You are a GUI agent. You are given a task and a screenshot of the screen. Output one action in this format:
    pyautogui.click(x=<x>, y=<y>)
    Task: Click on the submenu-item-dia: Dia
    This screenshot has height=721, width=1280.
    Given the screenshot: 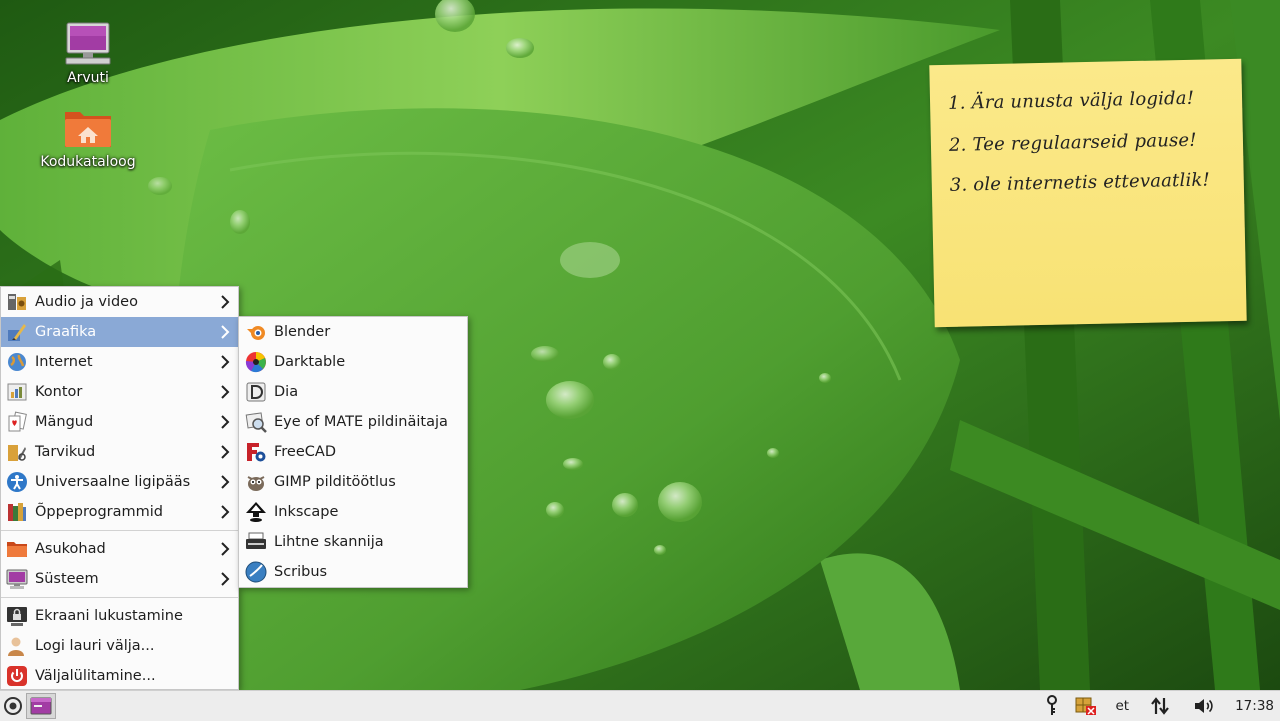 What is the action you would take?
    pyautogui.click(x=353, y=392)
    